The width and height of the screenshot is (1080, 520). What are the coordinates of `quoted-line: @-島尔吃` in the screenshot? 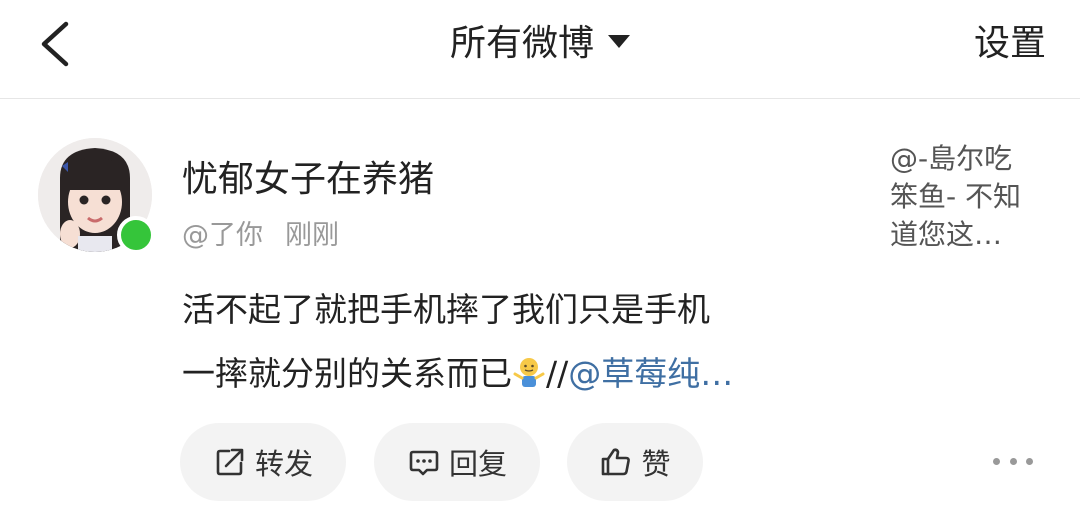 It's located at (951, 158).